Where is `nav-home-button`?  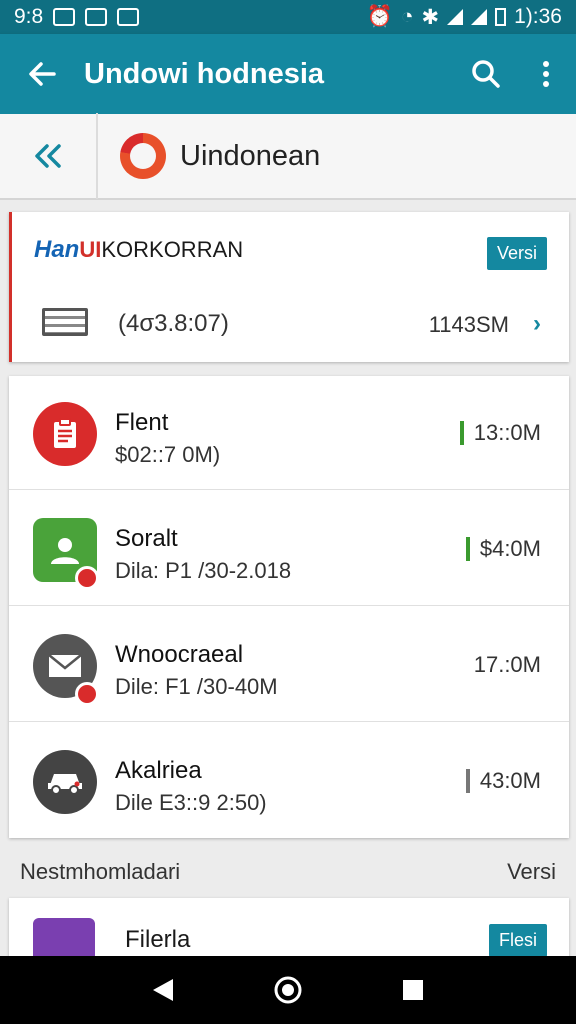 nav-home-button is located at coordinates (288, 990).